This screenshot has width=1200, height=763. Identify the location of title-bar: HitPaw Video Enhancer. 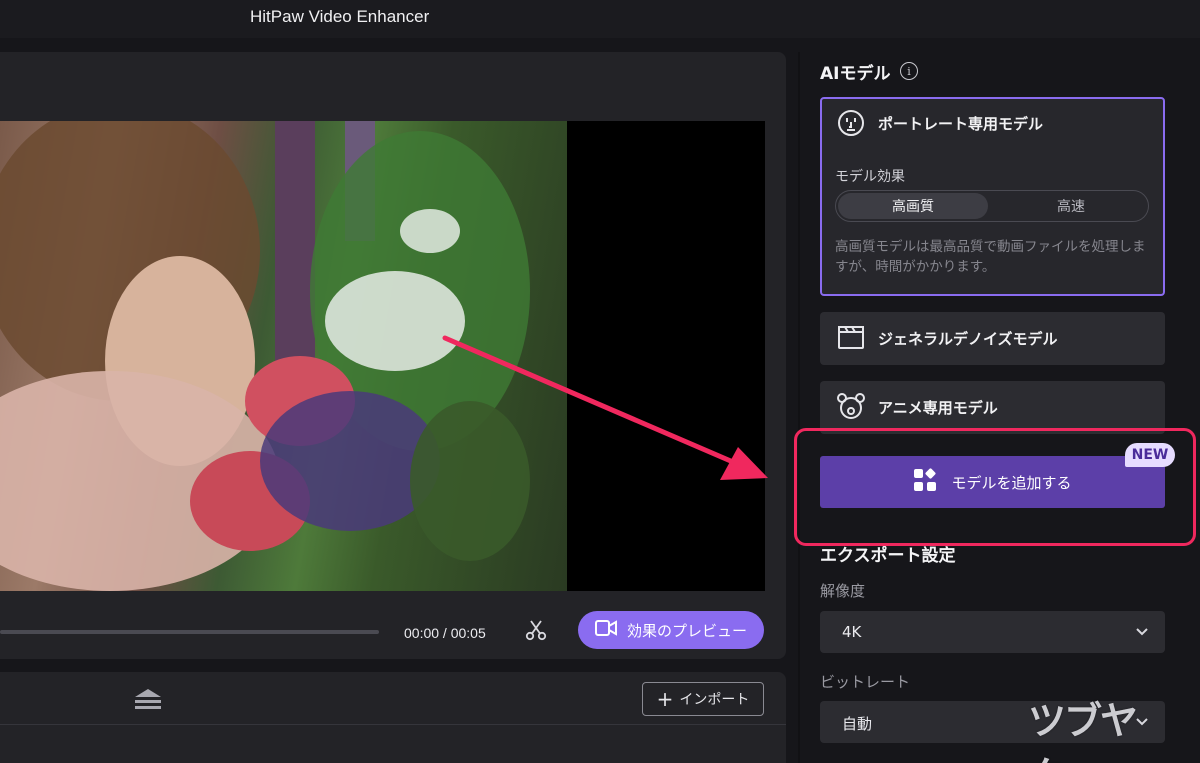
(600, 19).